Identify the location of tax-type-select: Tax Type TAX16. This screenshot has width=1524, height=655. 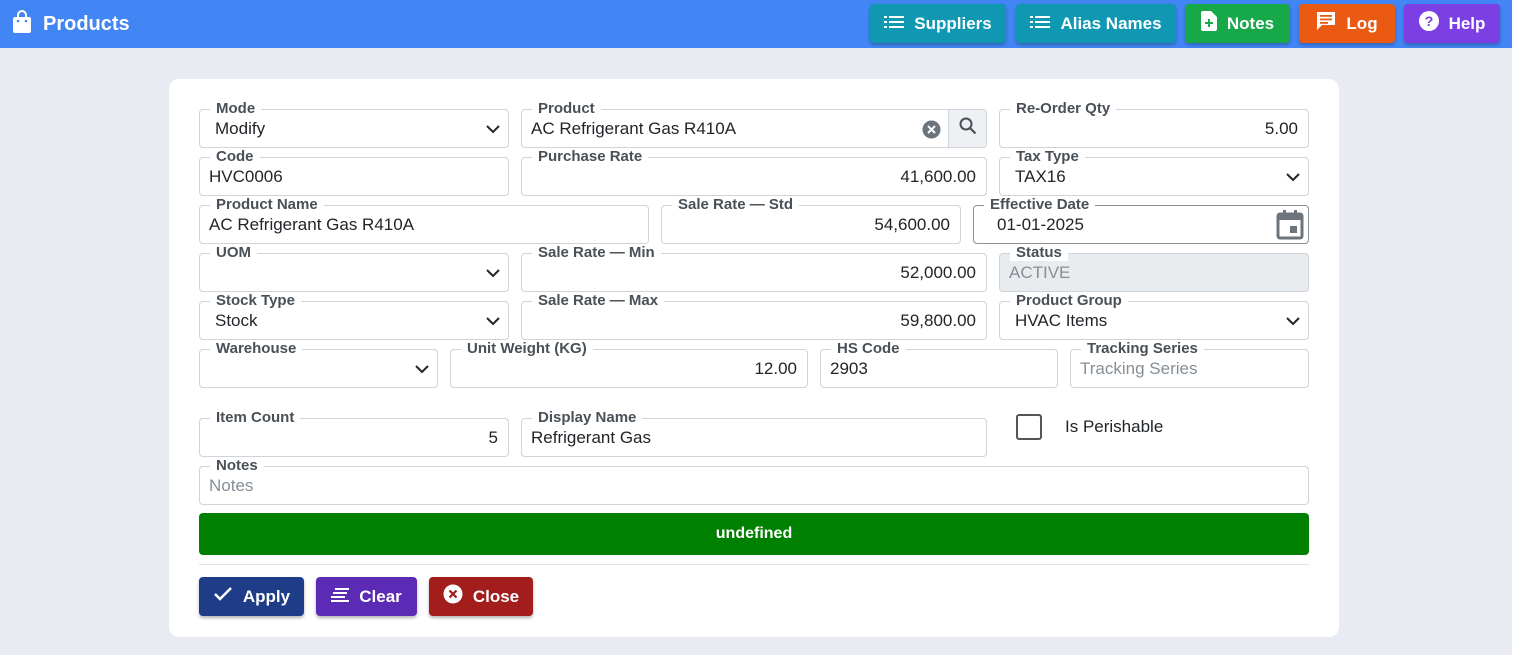
(1154, 172).